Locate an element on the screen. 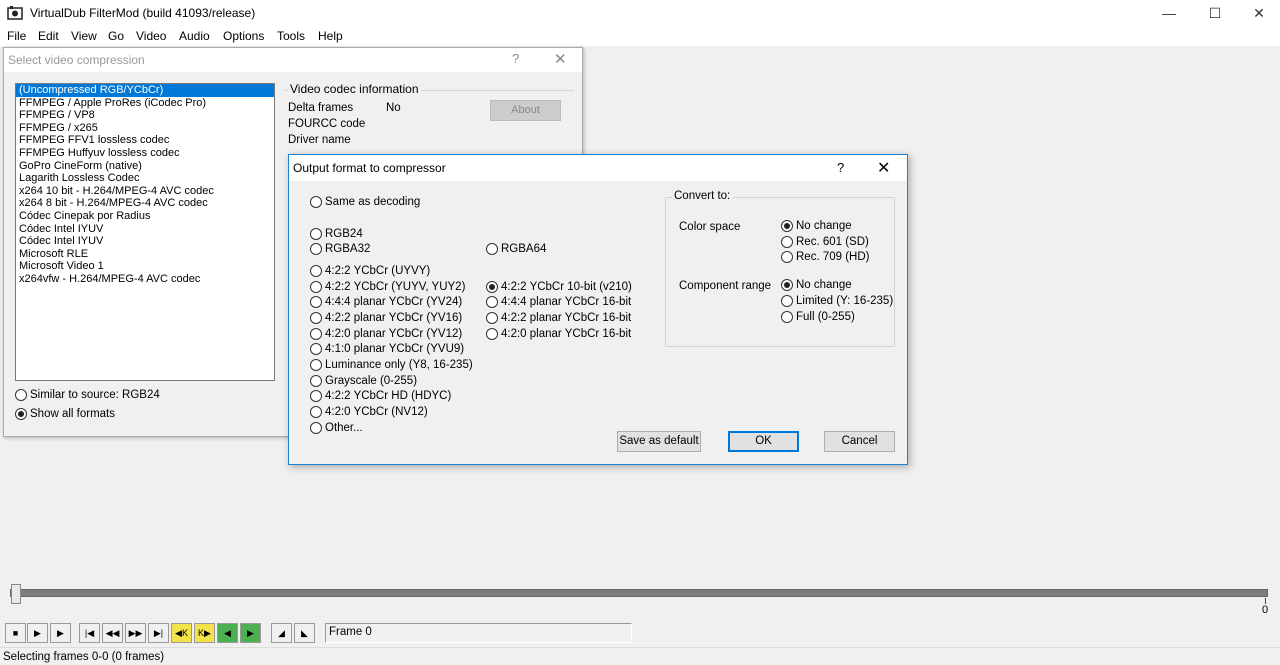 This screenshot has height=665, width=1280. menu-video: Video is located at coordinates (151, 36).